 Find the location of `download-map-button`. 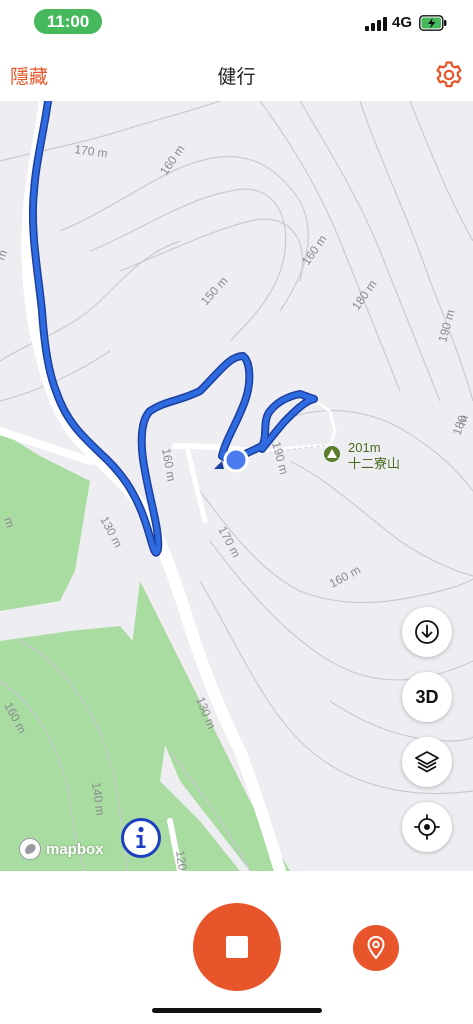

download-map-button is located at coordinates (427, 632).